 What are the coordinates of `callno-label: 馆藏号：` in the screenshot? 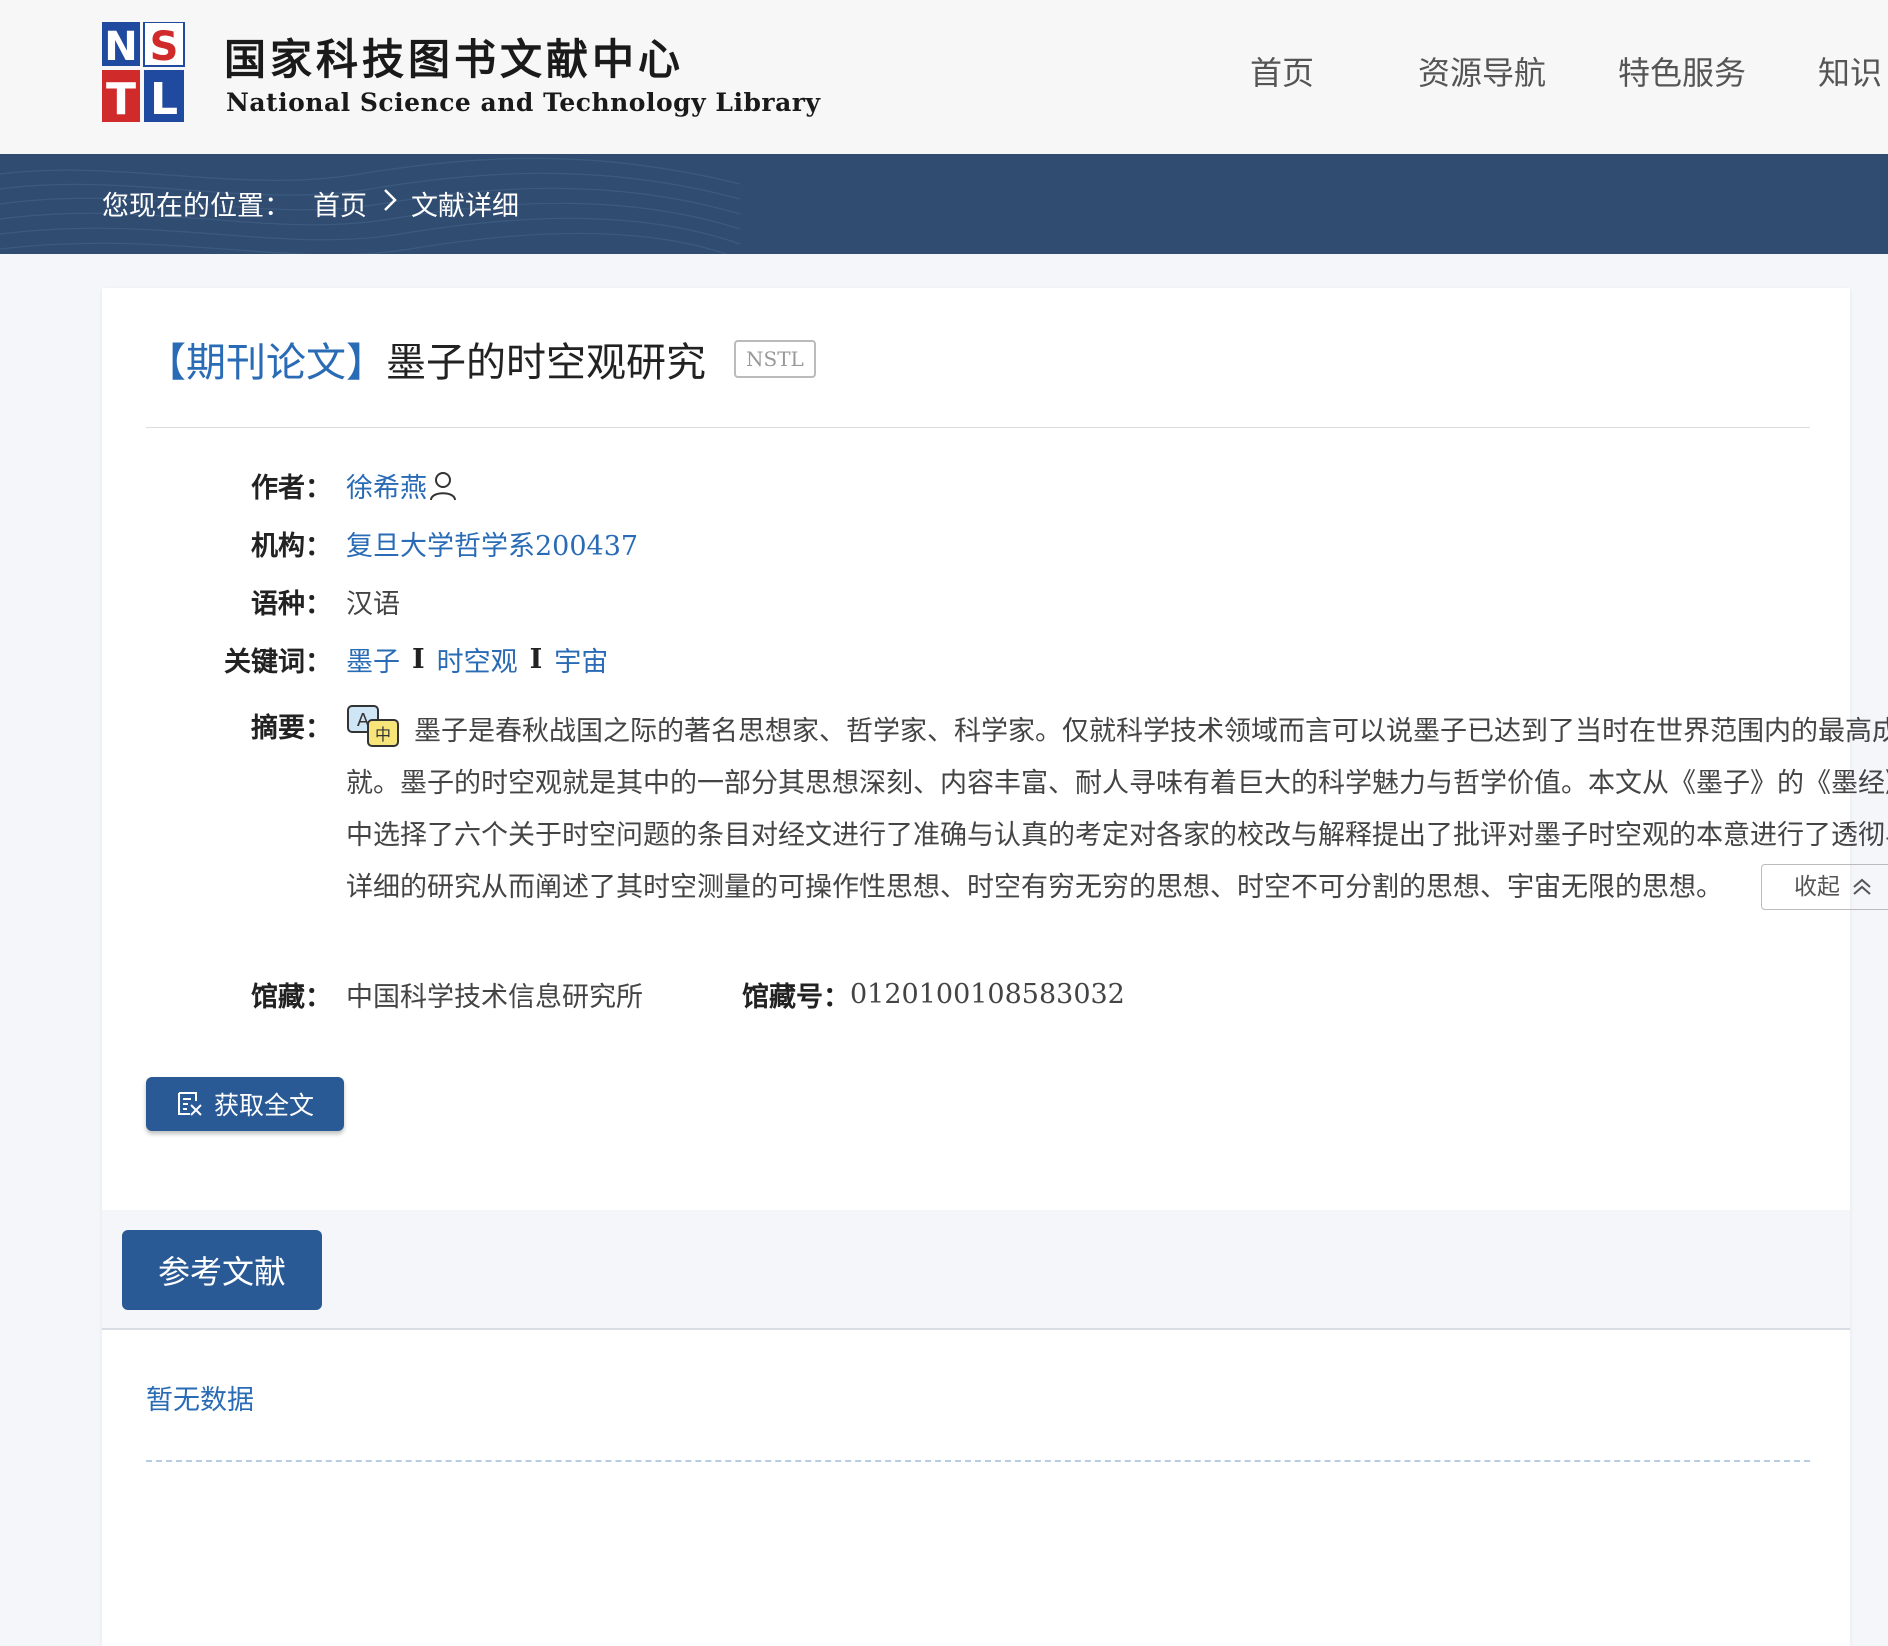 It's located at (796, 997).